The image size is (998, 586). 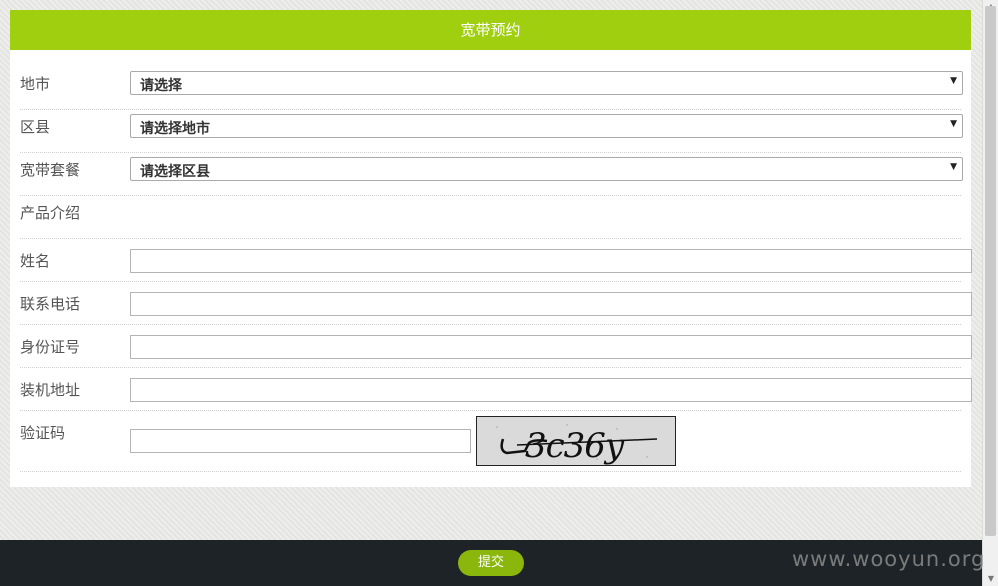 I want to click on phone-label: 联系电话, so click(x=50, y=304).